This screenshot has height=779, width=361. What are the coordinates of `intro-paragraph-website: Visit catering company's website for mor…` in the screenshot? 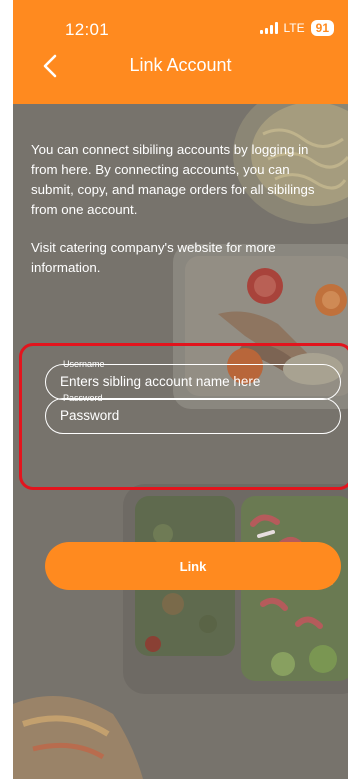 It's located at (153, 257).